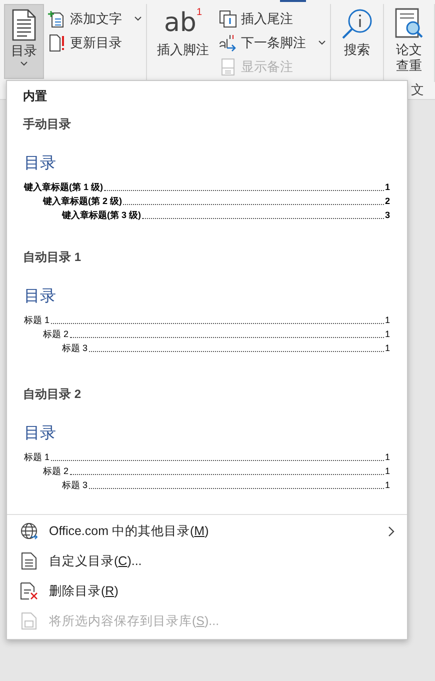 This screenshot has width=435, height=681. Describe the element at coordinates (409, 41) in the screenshot. I see `ribbon-button: 论文查重` at that location.